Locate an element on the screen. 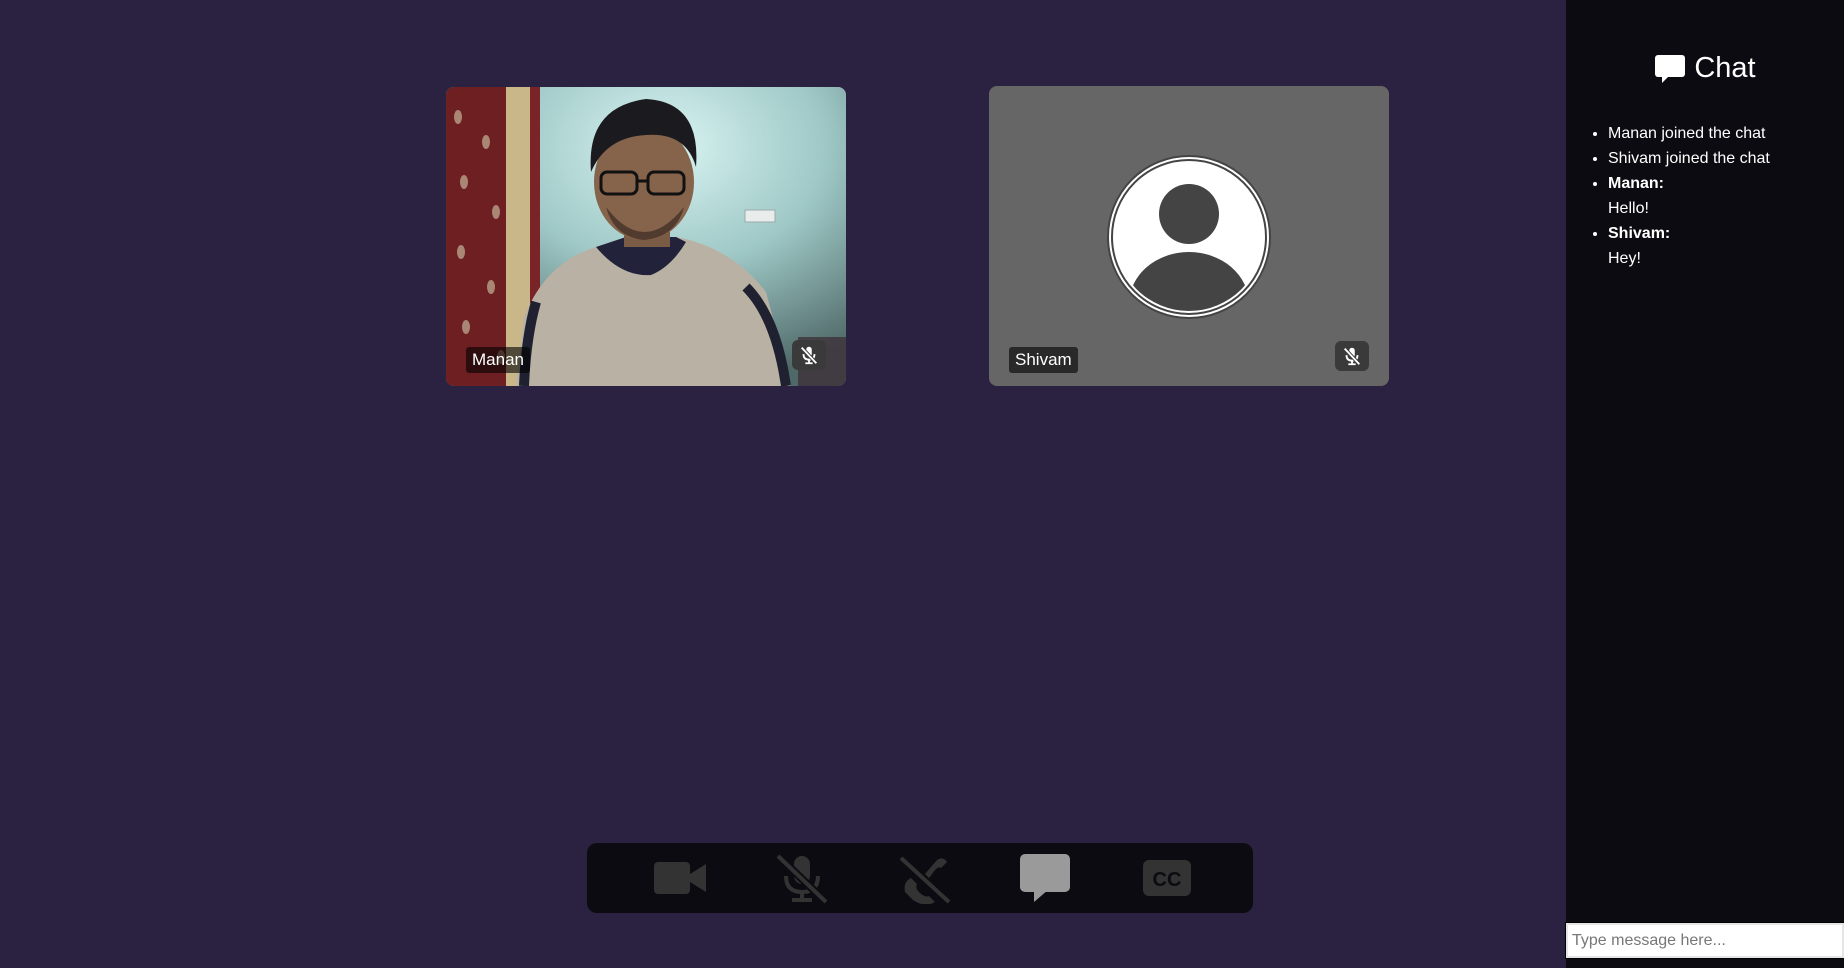 This screenshot has width=1844, height=968. camera-feed is located at coordinates (646, 236).